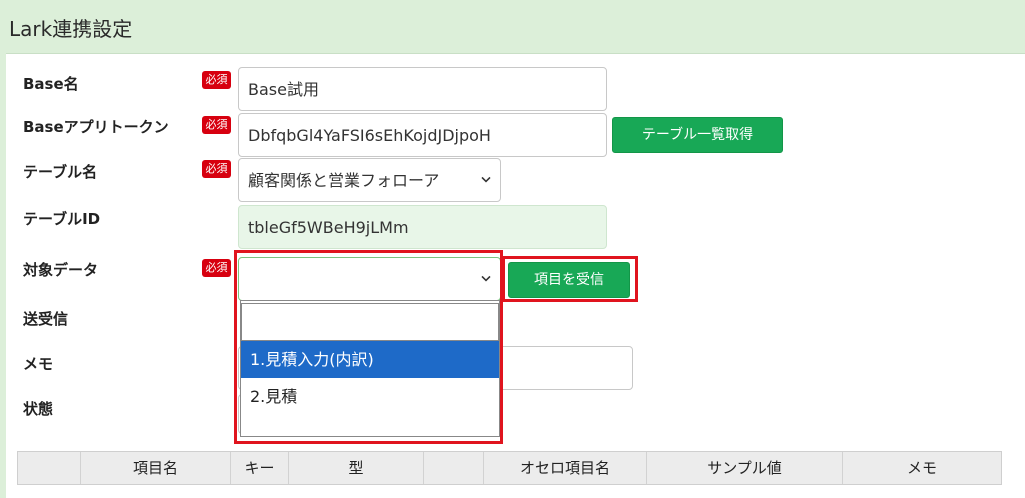 This screenshot has height=498, width=1025. I want to click on base-name-label: Base名, so click(51, 84).